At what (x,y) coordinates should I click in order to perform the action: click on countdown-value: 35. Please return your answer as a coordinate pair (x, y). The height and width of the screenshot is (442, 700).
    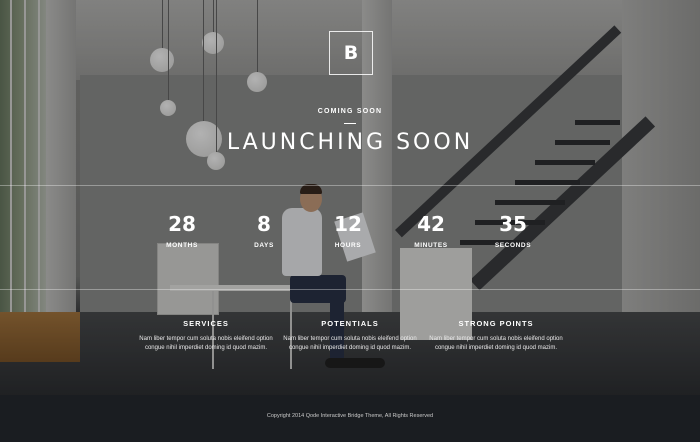
    Looking at the image, I should click on (513, 224).